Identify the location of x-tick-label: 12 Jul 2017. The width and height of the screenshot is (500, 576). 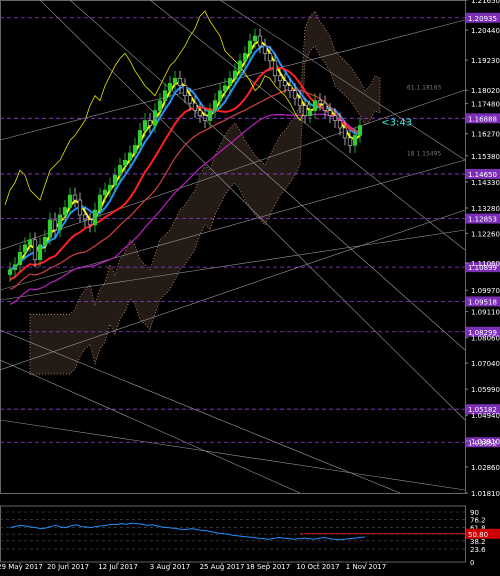
(118, 567).